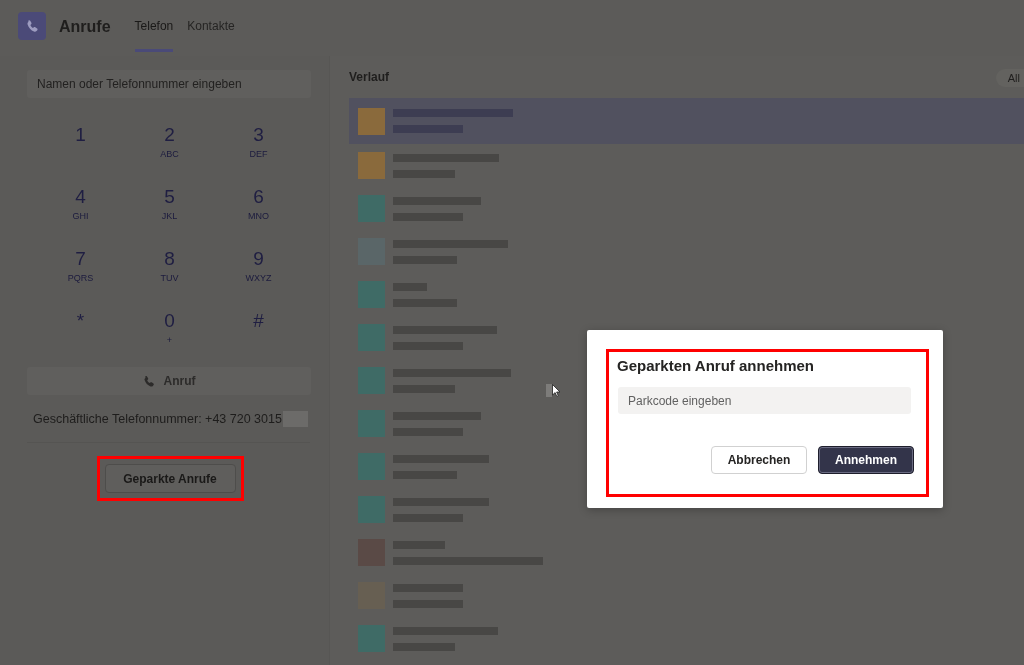  Describe the element at coordinates (32, 26) in the screenshot. I see `phone-app-icon` at that location.